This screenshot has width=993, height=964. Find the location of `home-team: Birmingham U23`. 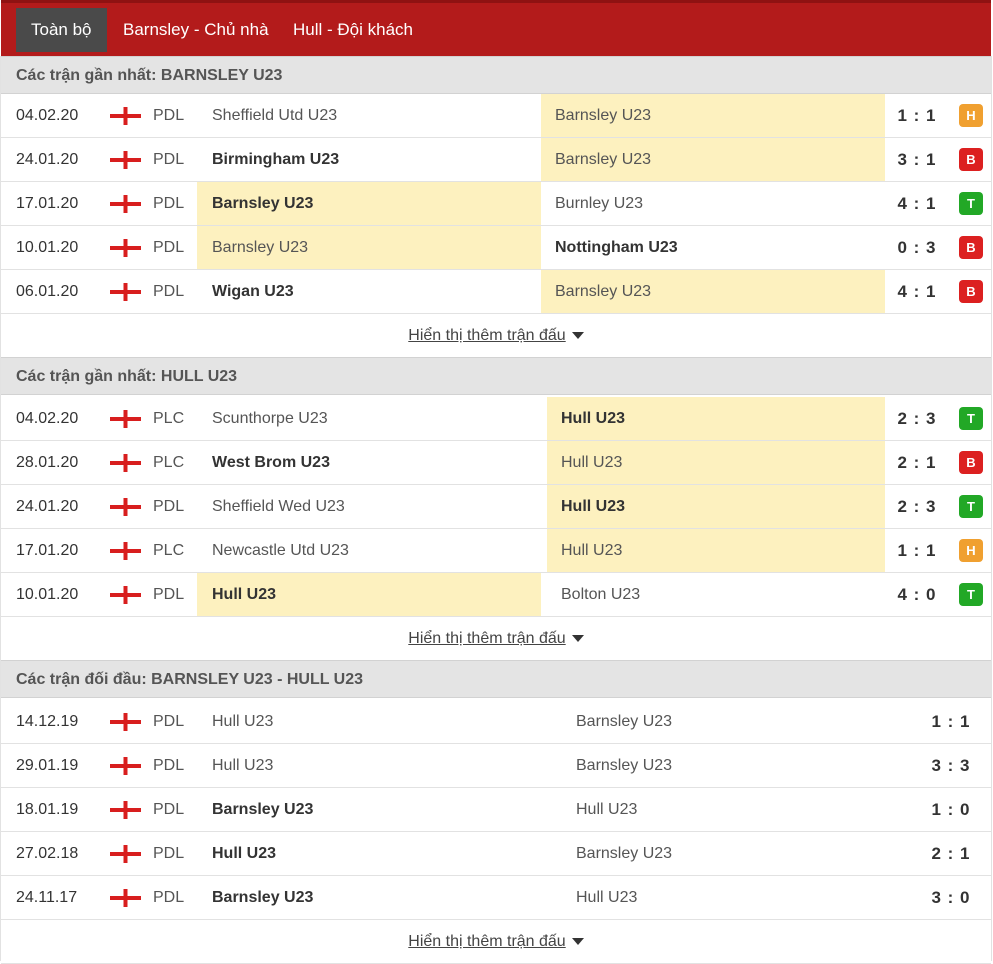

home-team: Birmingham U23 is located at coordinates (369, 159).